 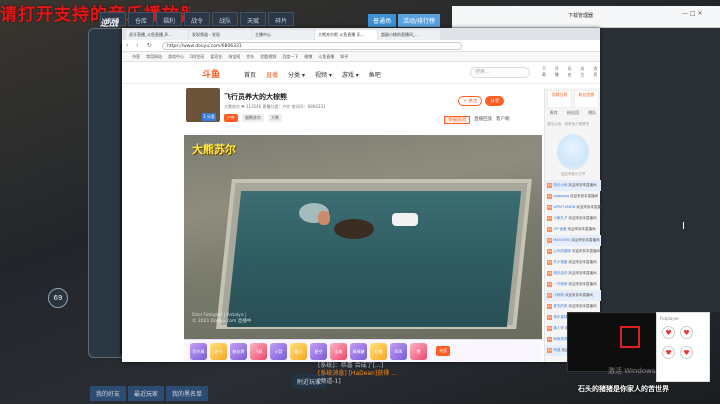 What do you see at coordinates (583, 72) in the screenshot?
I see `nav-follow: 关注` at bounding box center [583, 72].